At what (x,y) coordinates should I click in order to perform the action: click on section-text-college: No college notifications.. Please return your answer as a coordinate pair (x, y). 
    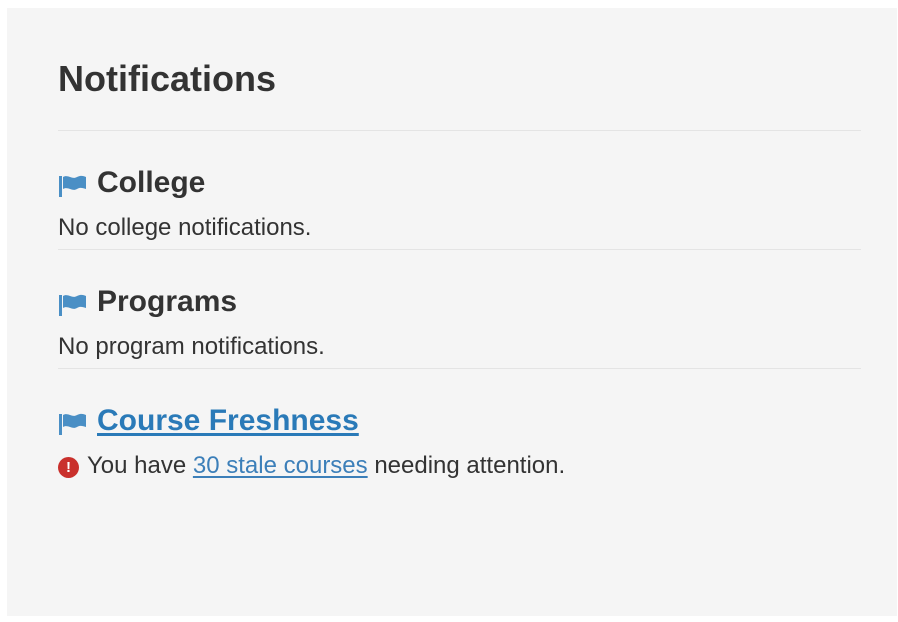
    Looking at the image, I should click on (185, 227).